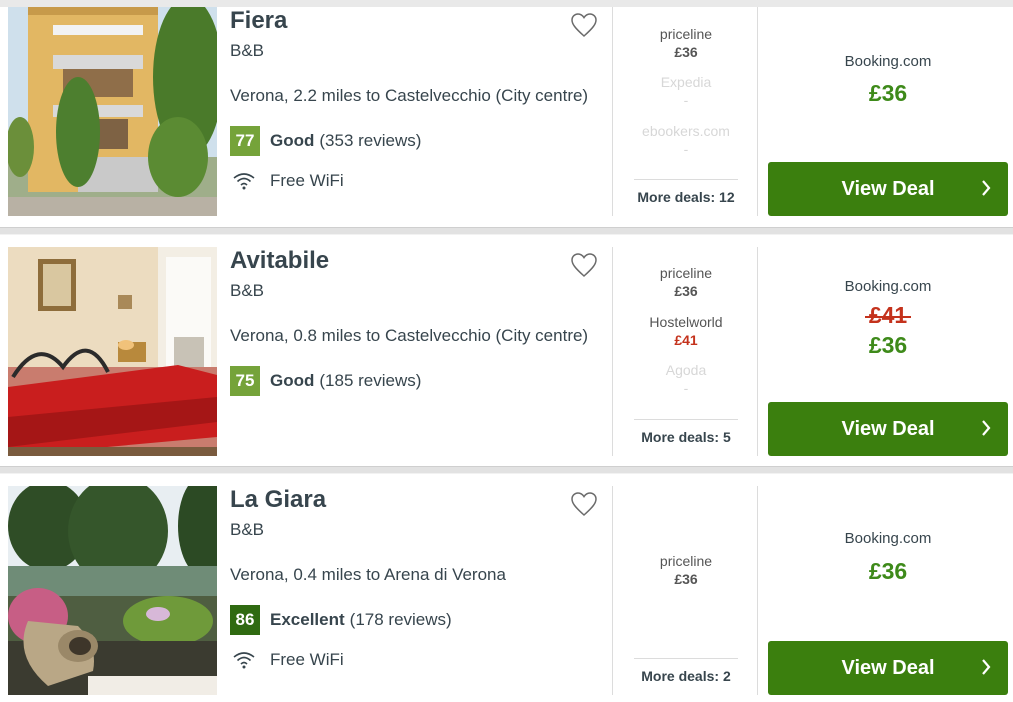 The height and width of the screenshot is (702, 1013). Describe the element at coordinates (245, 141) in the screenshot. I see `rating-score-badge: 77` at that location.